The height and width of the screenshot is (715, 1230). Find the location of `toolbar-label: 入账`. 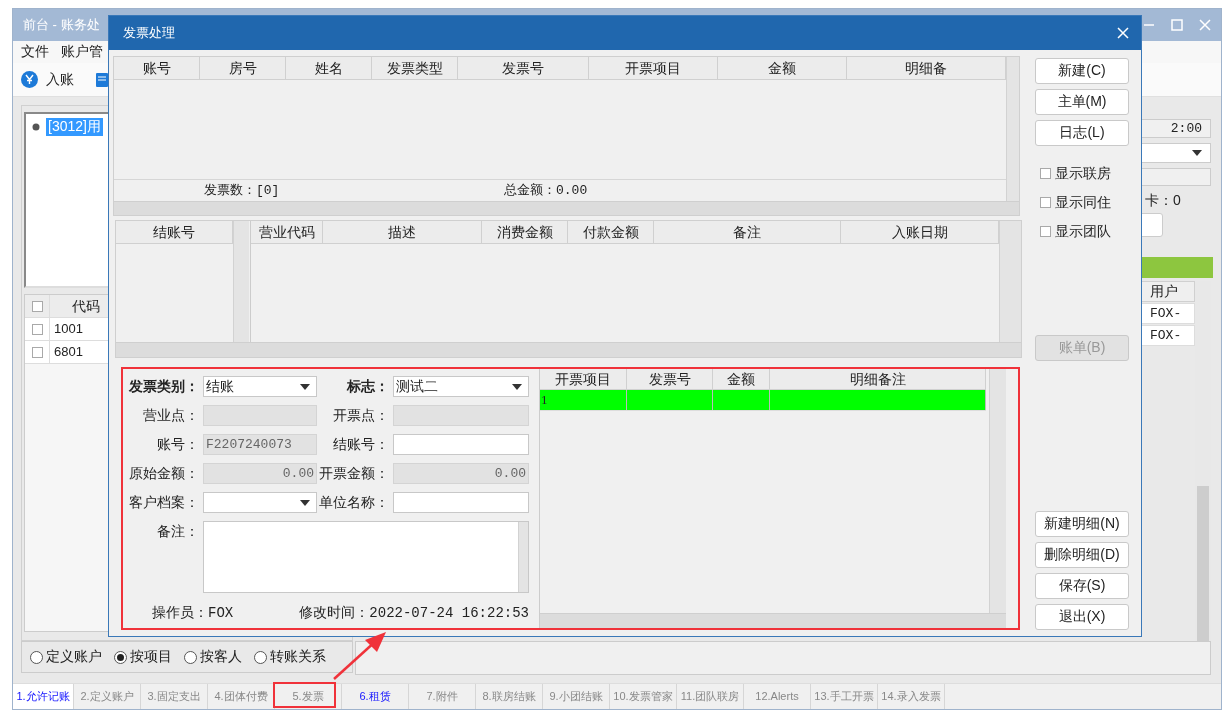

toolbar-label: 入账 is located at coordinates (60, 79).